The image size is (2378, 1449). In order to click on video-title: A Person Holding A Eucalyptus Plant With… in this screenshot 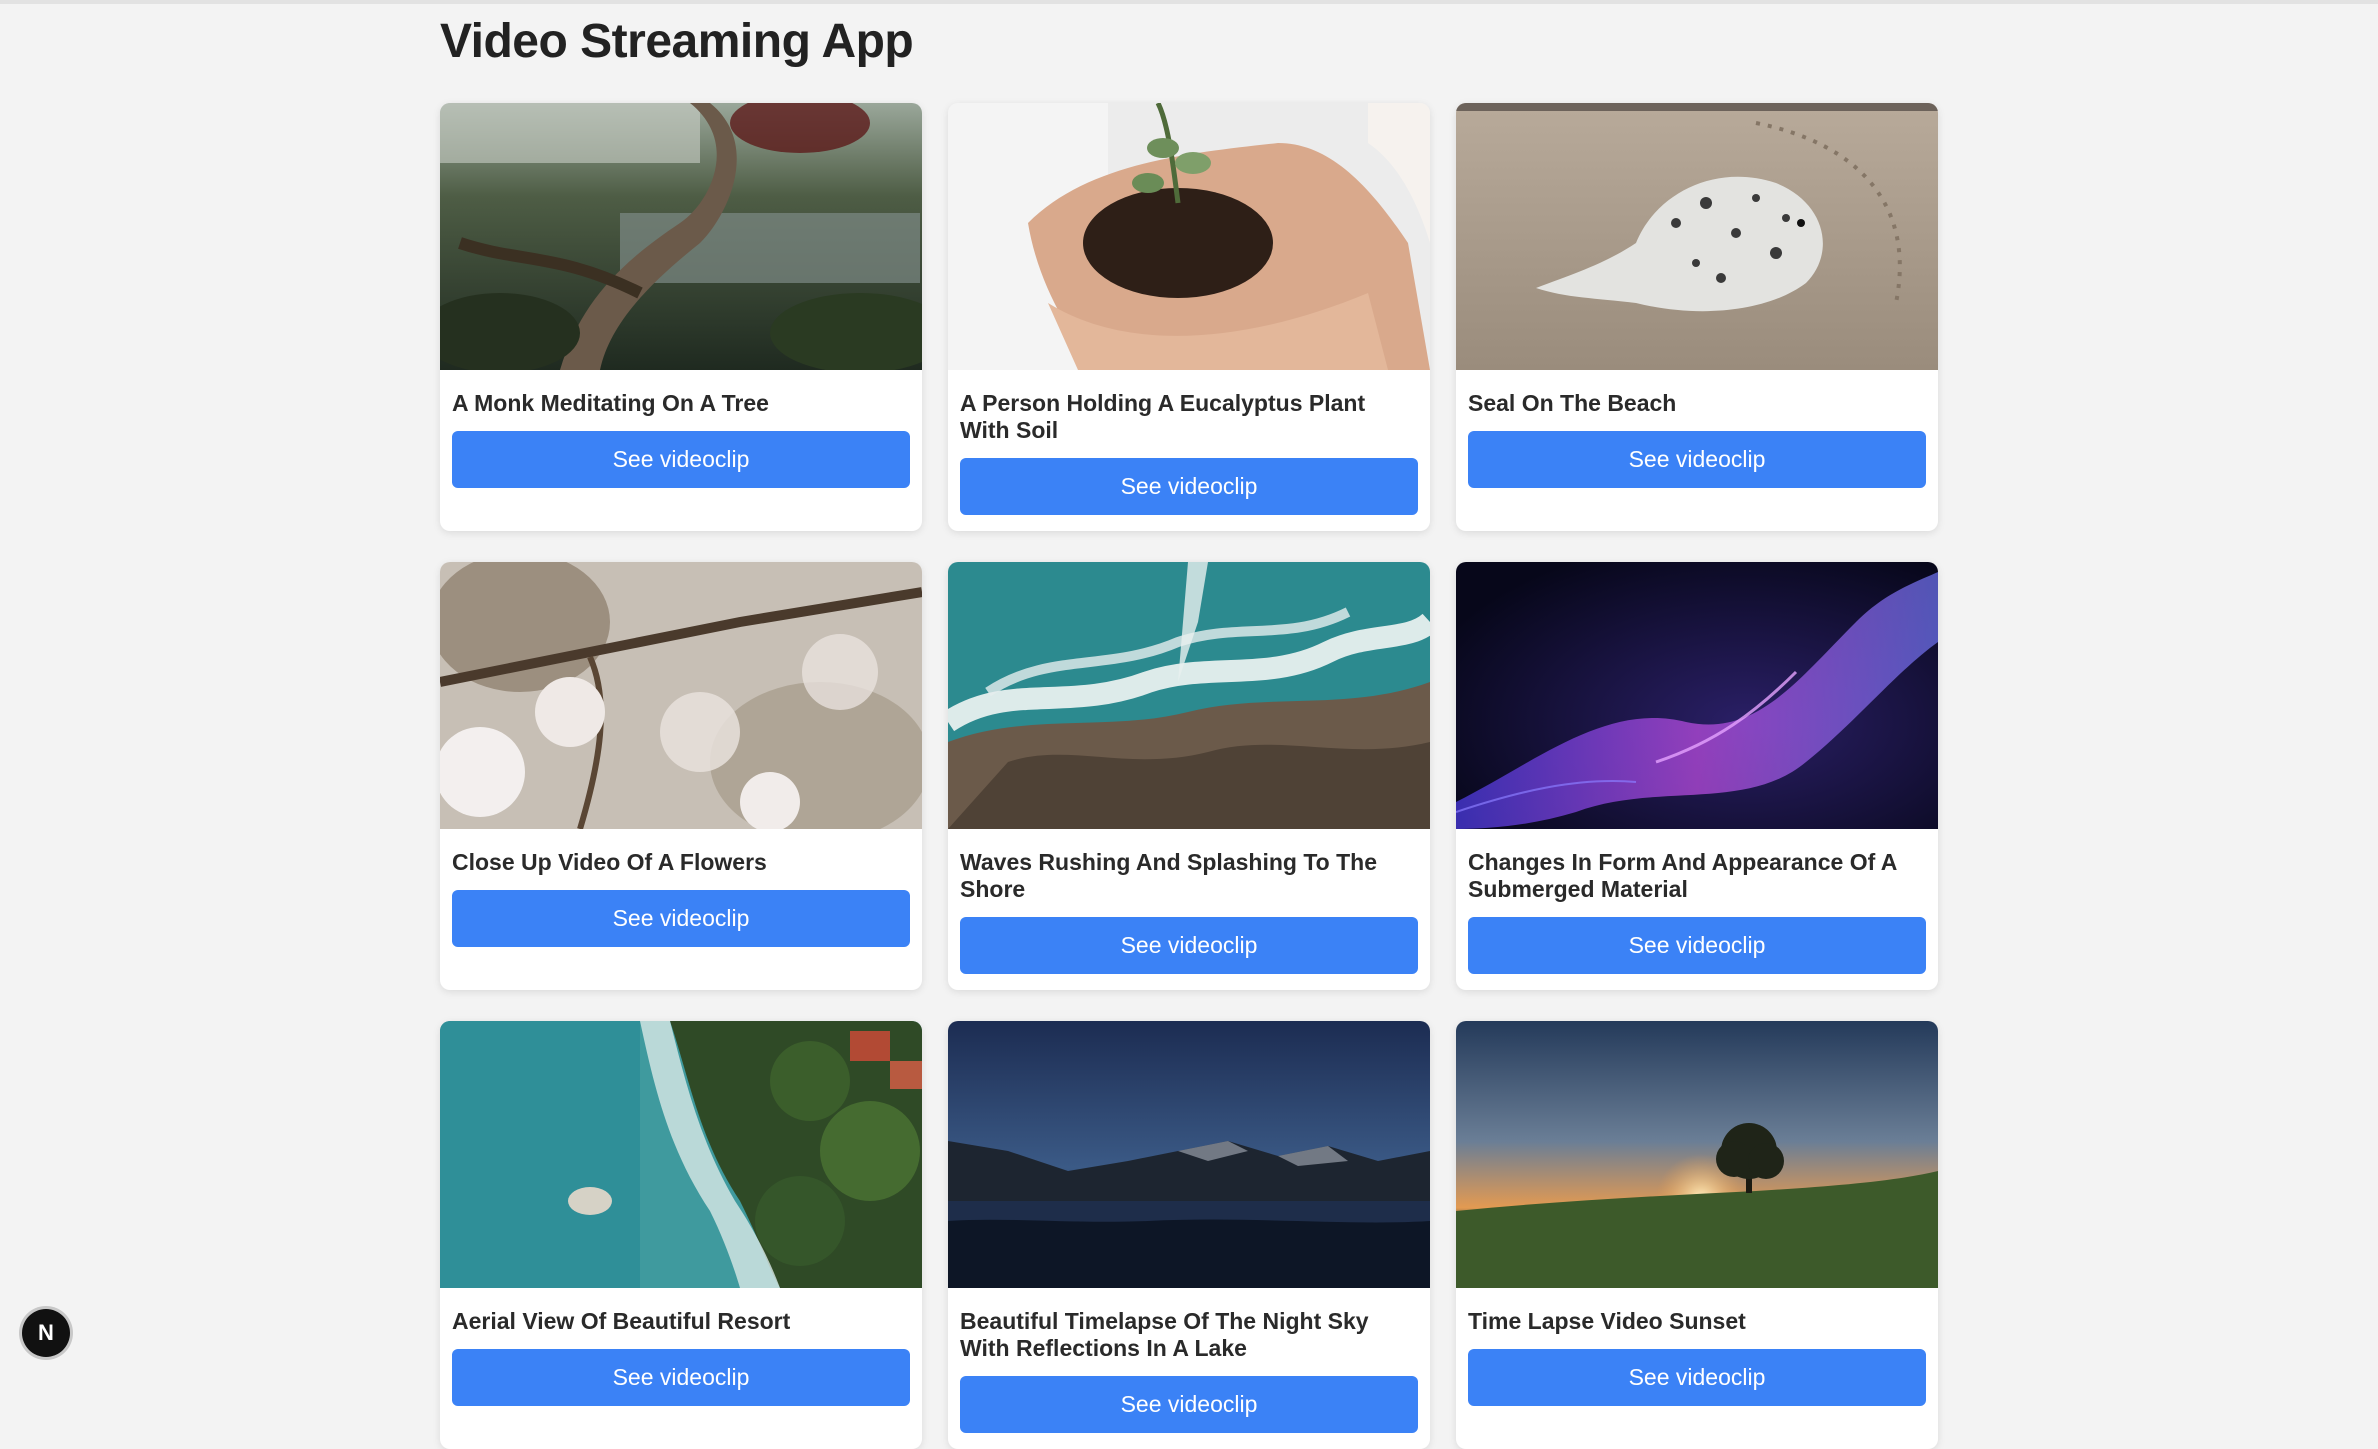, I will do `click(1163, 416)`.